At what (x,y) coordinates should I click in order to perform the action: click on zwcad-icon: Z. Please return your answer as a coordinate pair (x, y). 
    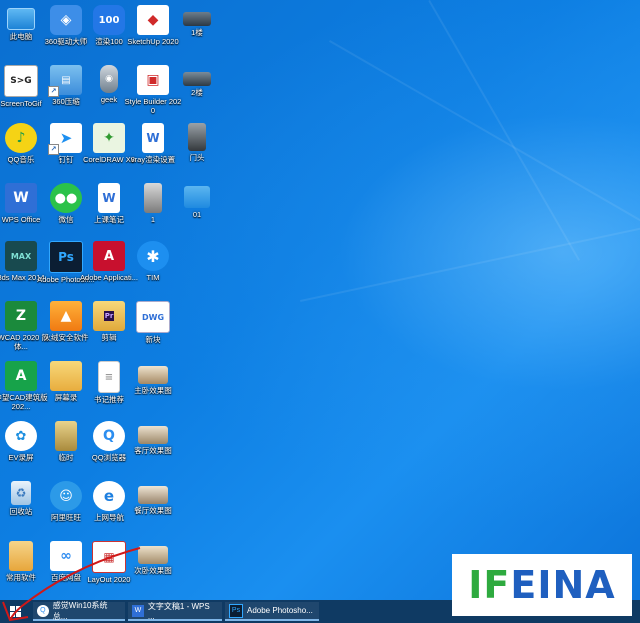
    Looking at the image, I should click on (21, 316).